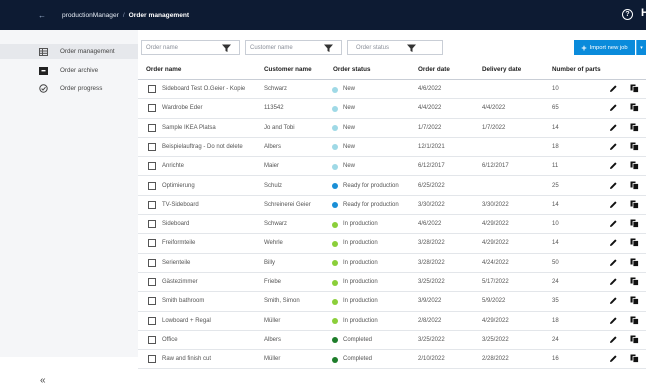 This screenshot has height=386, width=646. I want to click on number-of-parts-cell: 24, so click(555, 339).